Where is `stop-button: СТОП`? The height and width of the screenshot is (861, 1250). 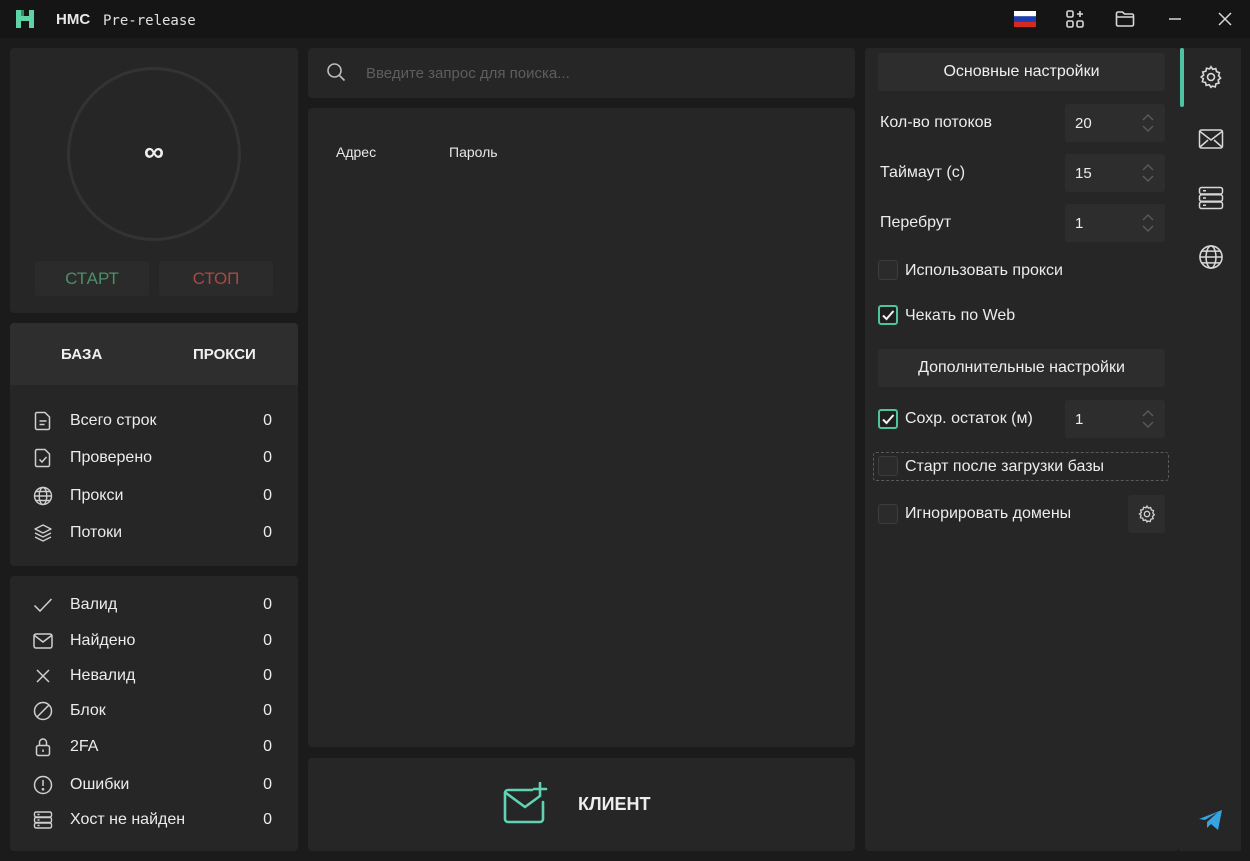
stop-button: СТОП is located at coordinates (216, 278).